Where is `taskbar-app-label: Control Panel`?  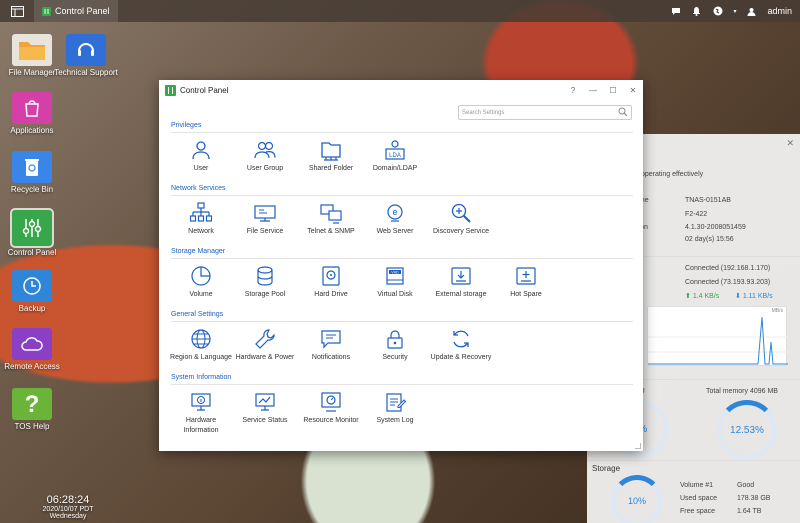 taskbar-app-label: Control Panel is located at coordinates (82, 11).